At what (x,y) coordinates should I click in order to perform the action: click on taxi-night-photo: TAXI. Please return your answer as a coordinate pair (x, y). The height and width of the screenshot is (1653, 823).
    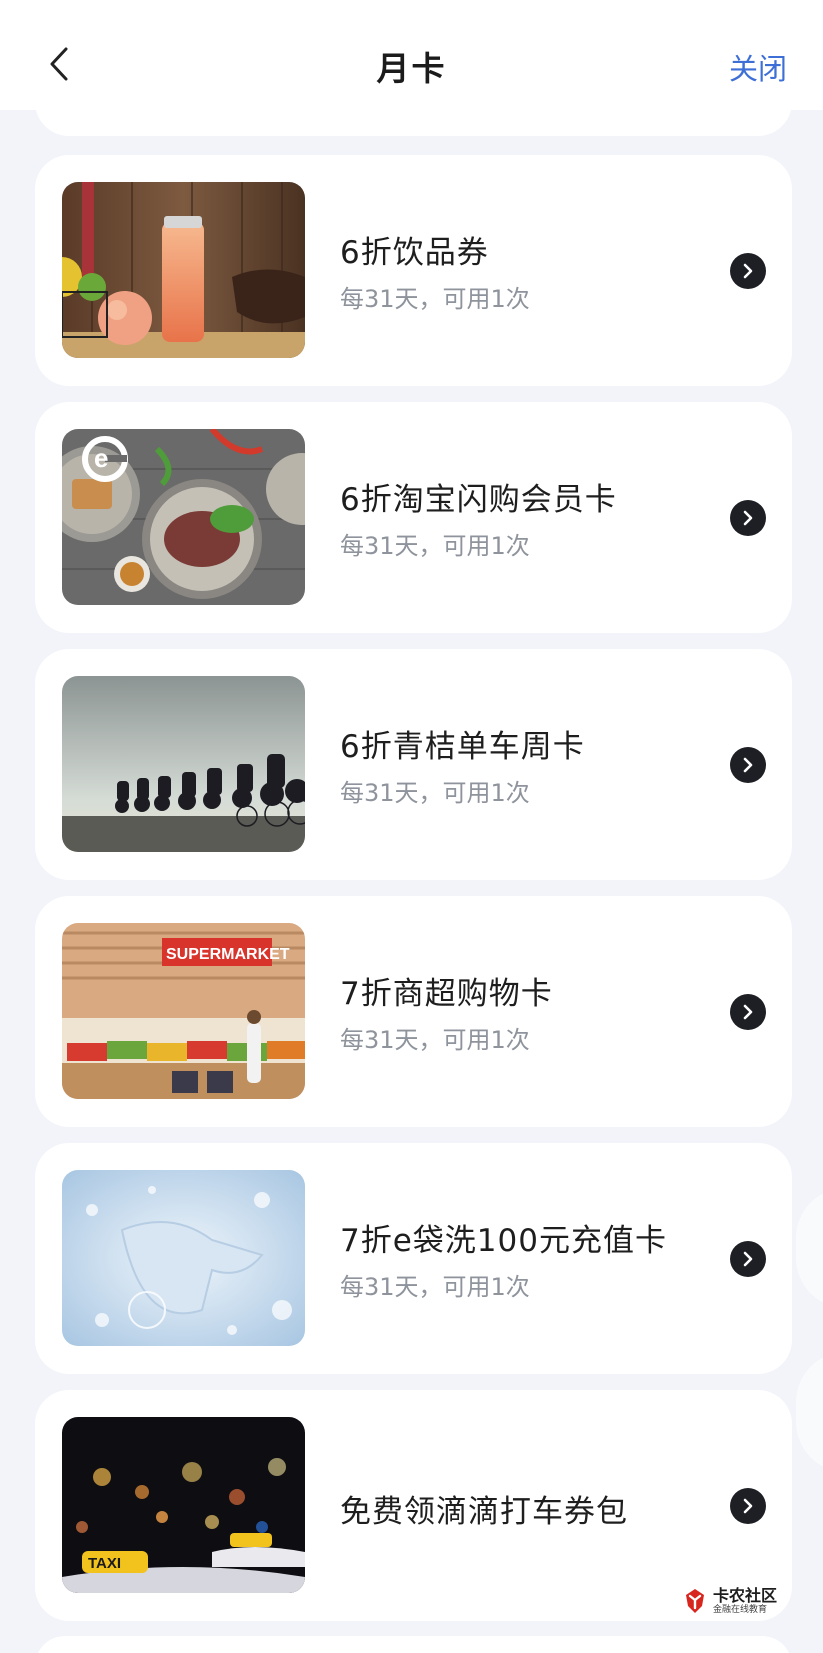
    Looking at the image, I should click on (183, 1505).